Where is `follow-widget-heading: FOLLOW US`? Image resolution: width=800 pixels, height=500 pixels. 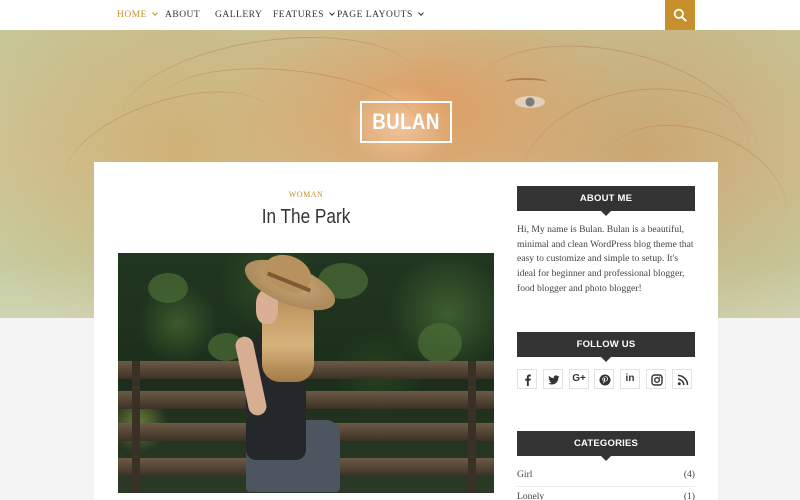 follow-widget-heading: FOLLOW US is located at coordinates (606, 347).